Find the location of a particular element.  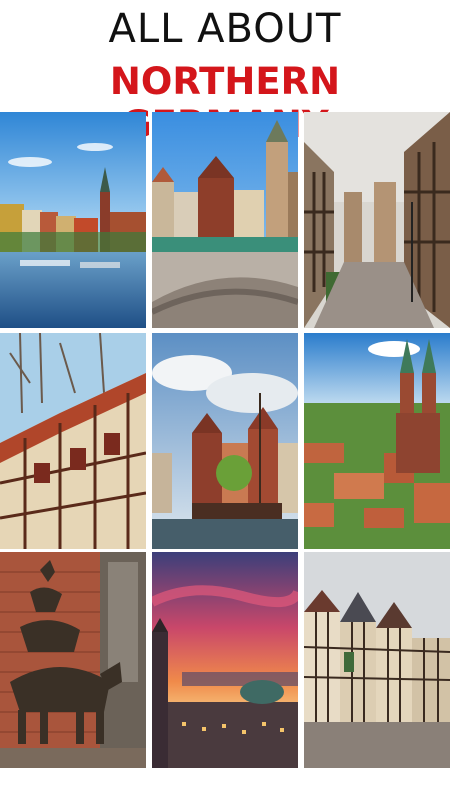

photo-bremen-market-square is located at coordinates (225, 220).